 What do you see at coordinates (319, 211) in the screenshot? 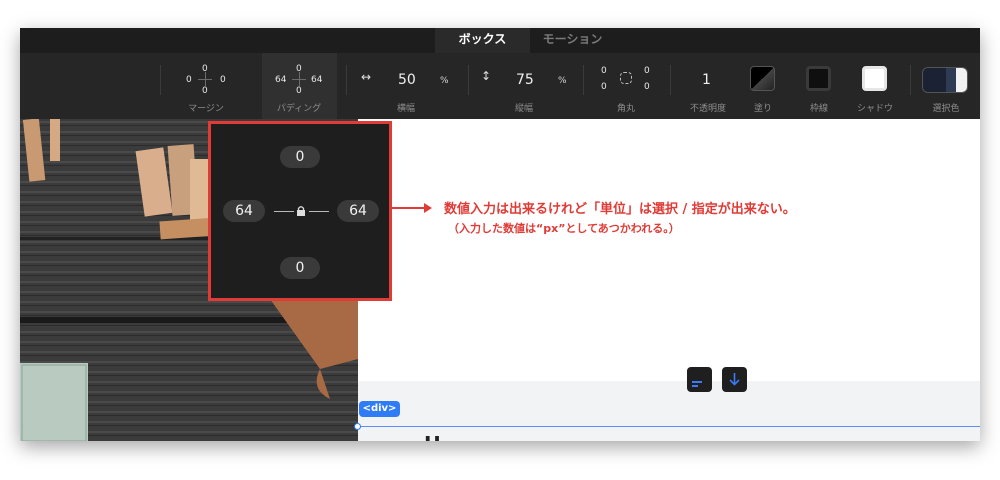
I see `link-line-right` at bounding box center [319, 211].